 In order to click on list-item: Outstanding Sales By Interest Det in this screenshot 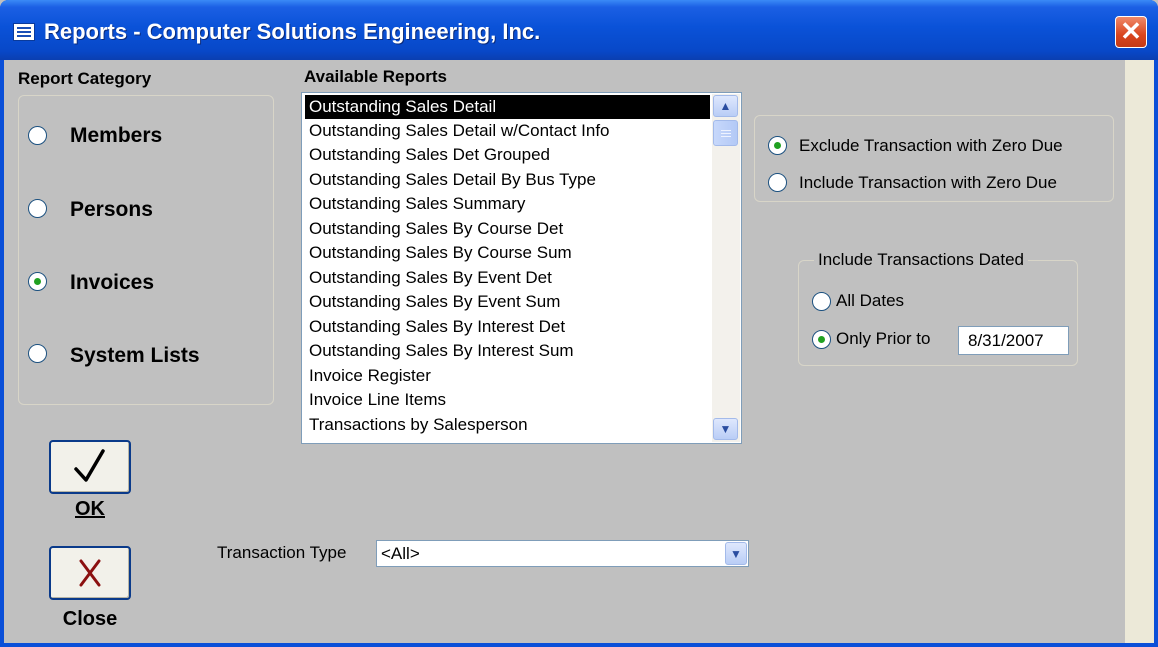, I will do `click(507, 327)`.